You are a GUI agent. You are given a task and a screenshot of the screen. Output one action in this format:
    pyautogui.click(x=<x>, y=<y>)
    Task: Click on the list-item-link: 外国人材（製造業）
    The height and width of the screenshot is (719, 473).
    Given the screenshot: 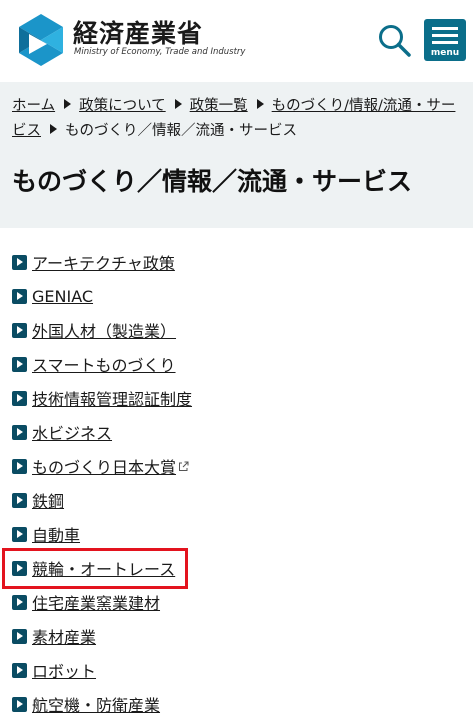 What is the action you would take?
    pyautogui.click(x=104, y=330)
    